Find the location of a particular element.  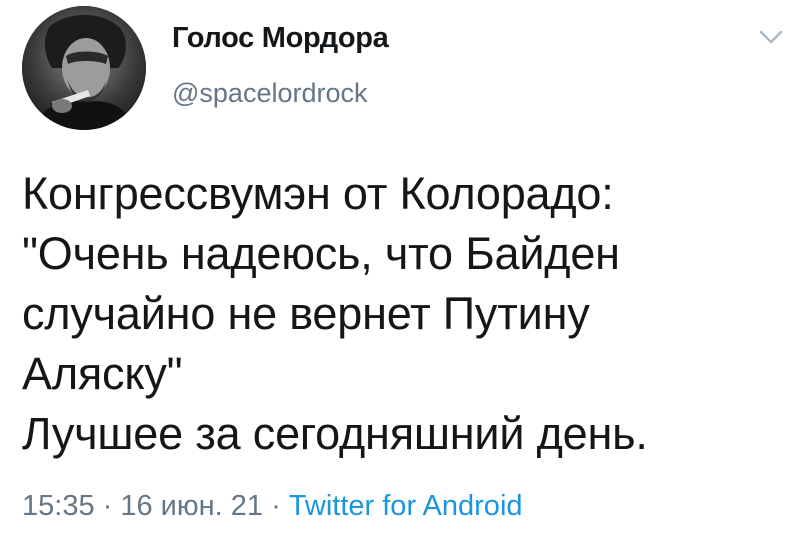

tweet-time: 15:35 is located at coordinates (58, 506).